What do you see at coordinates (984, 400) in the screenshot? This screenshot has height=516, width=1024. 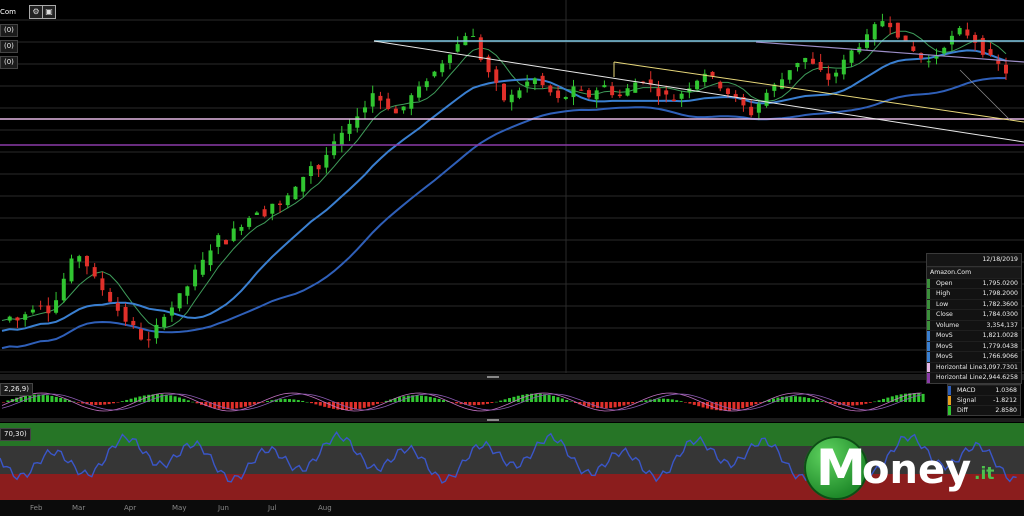 I see `macd-row: Signal -1.8212` at bounding box center [984, 400].